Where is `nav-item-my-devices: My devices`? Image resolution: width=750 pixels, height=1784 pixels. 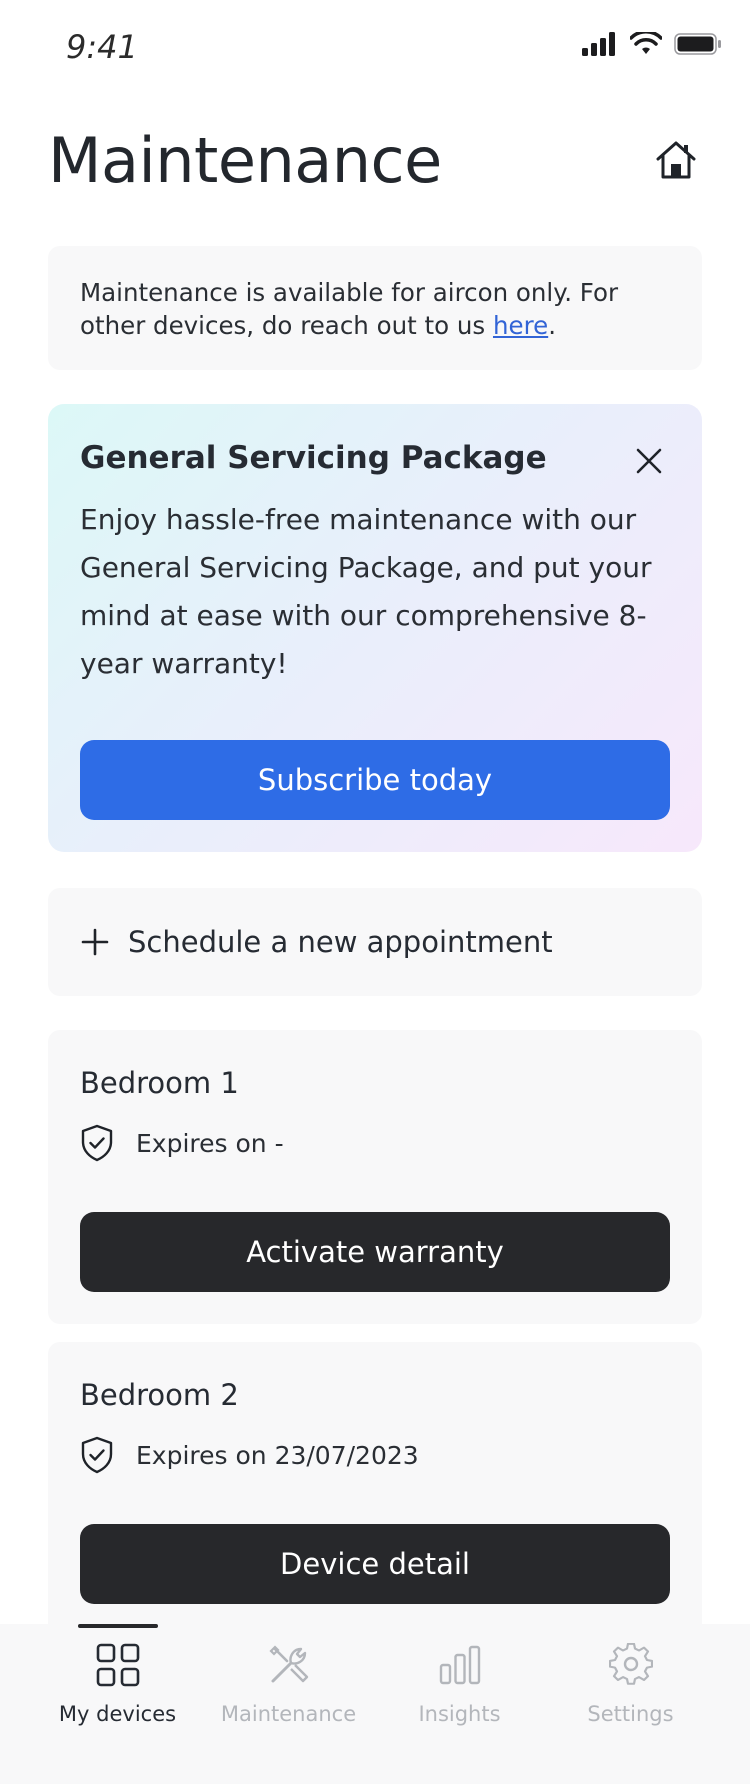
nav-item-my-devices: My devices is located at coordinates (117, 1704).